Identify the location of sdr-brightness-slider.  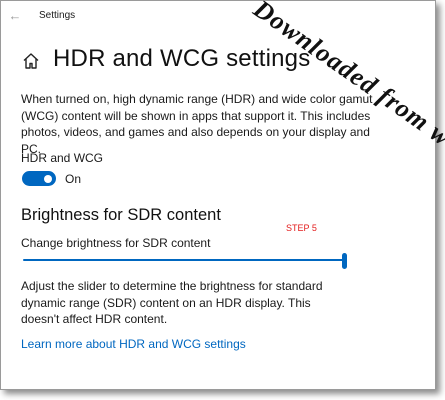
(185, 261).